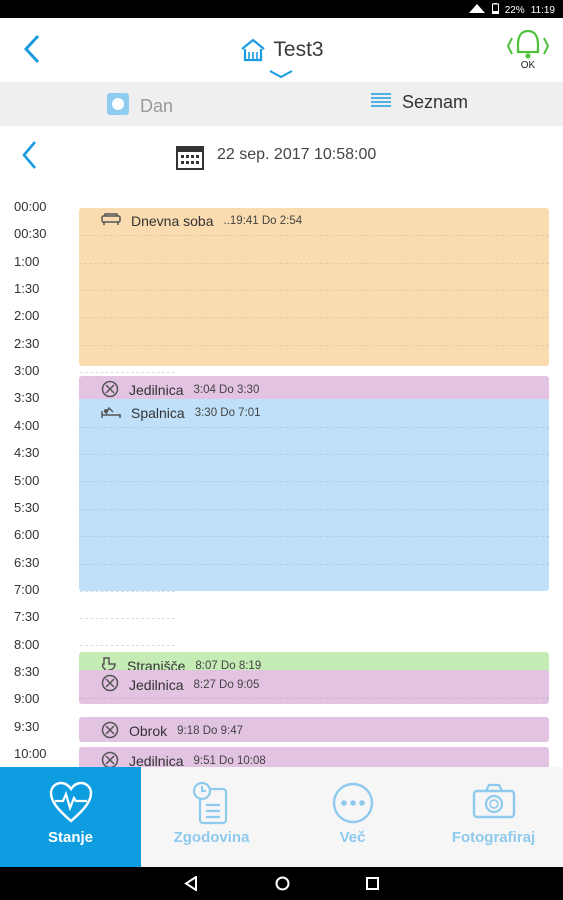 The height and width of the screenshot is (900, 563). Describe the element at coordinates (27, 261) in the screenshot. I see `time-label: 1:00` at that location.